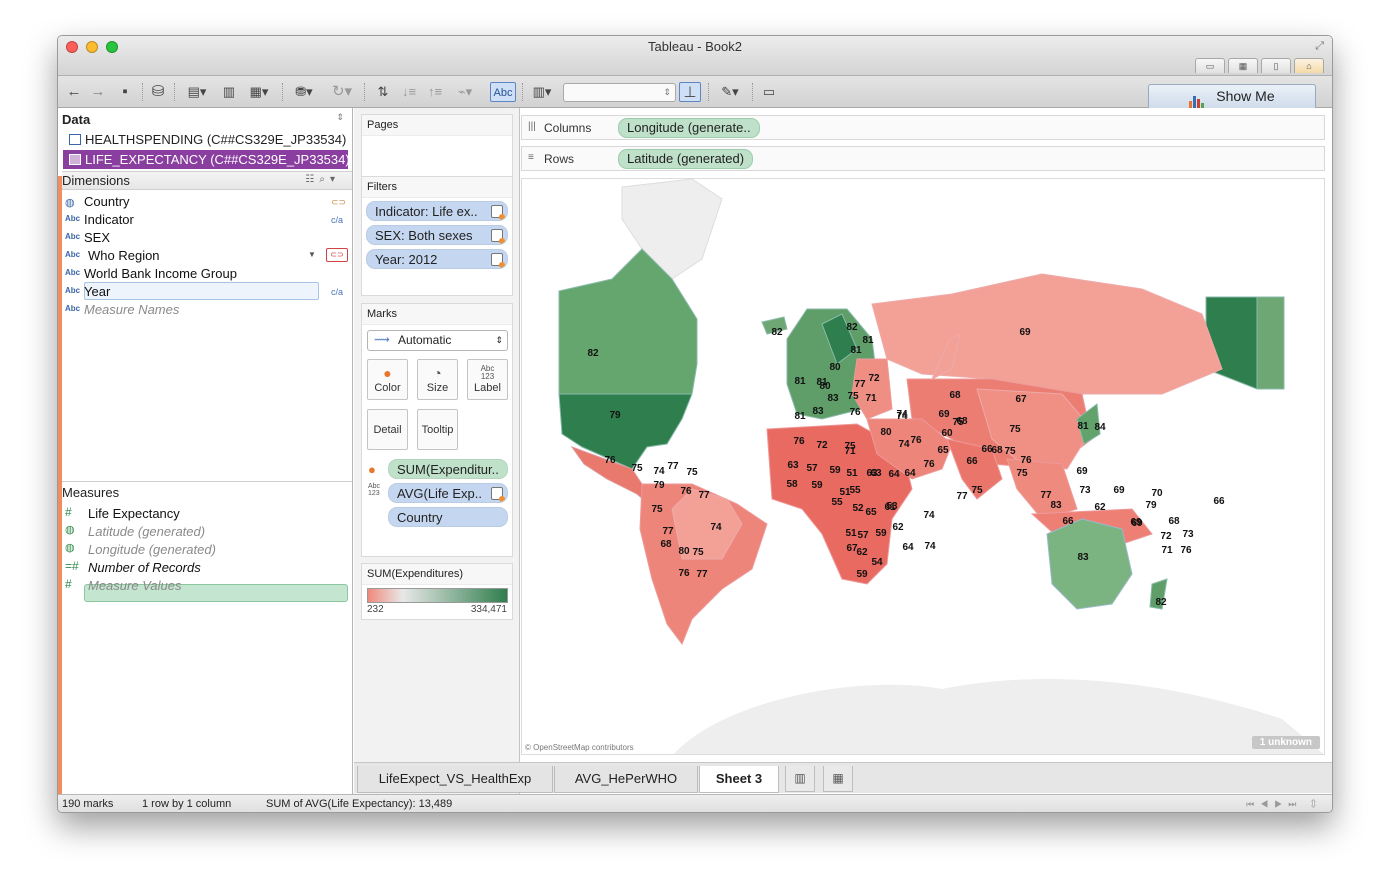  I want to click on linked-field-icon: ⊂⊃, so click(337, 255).